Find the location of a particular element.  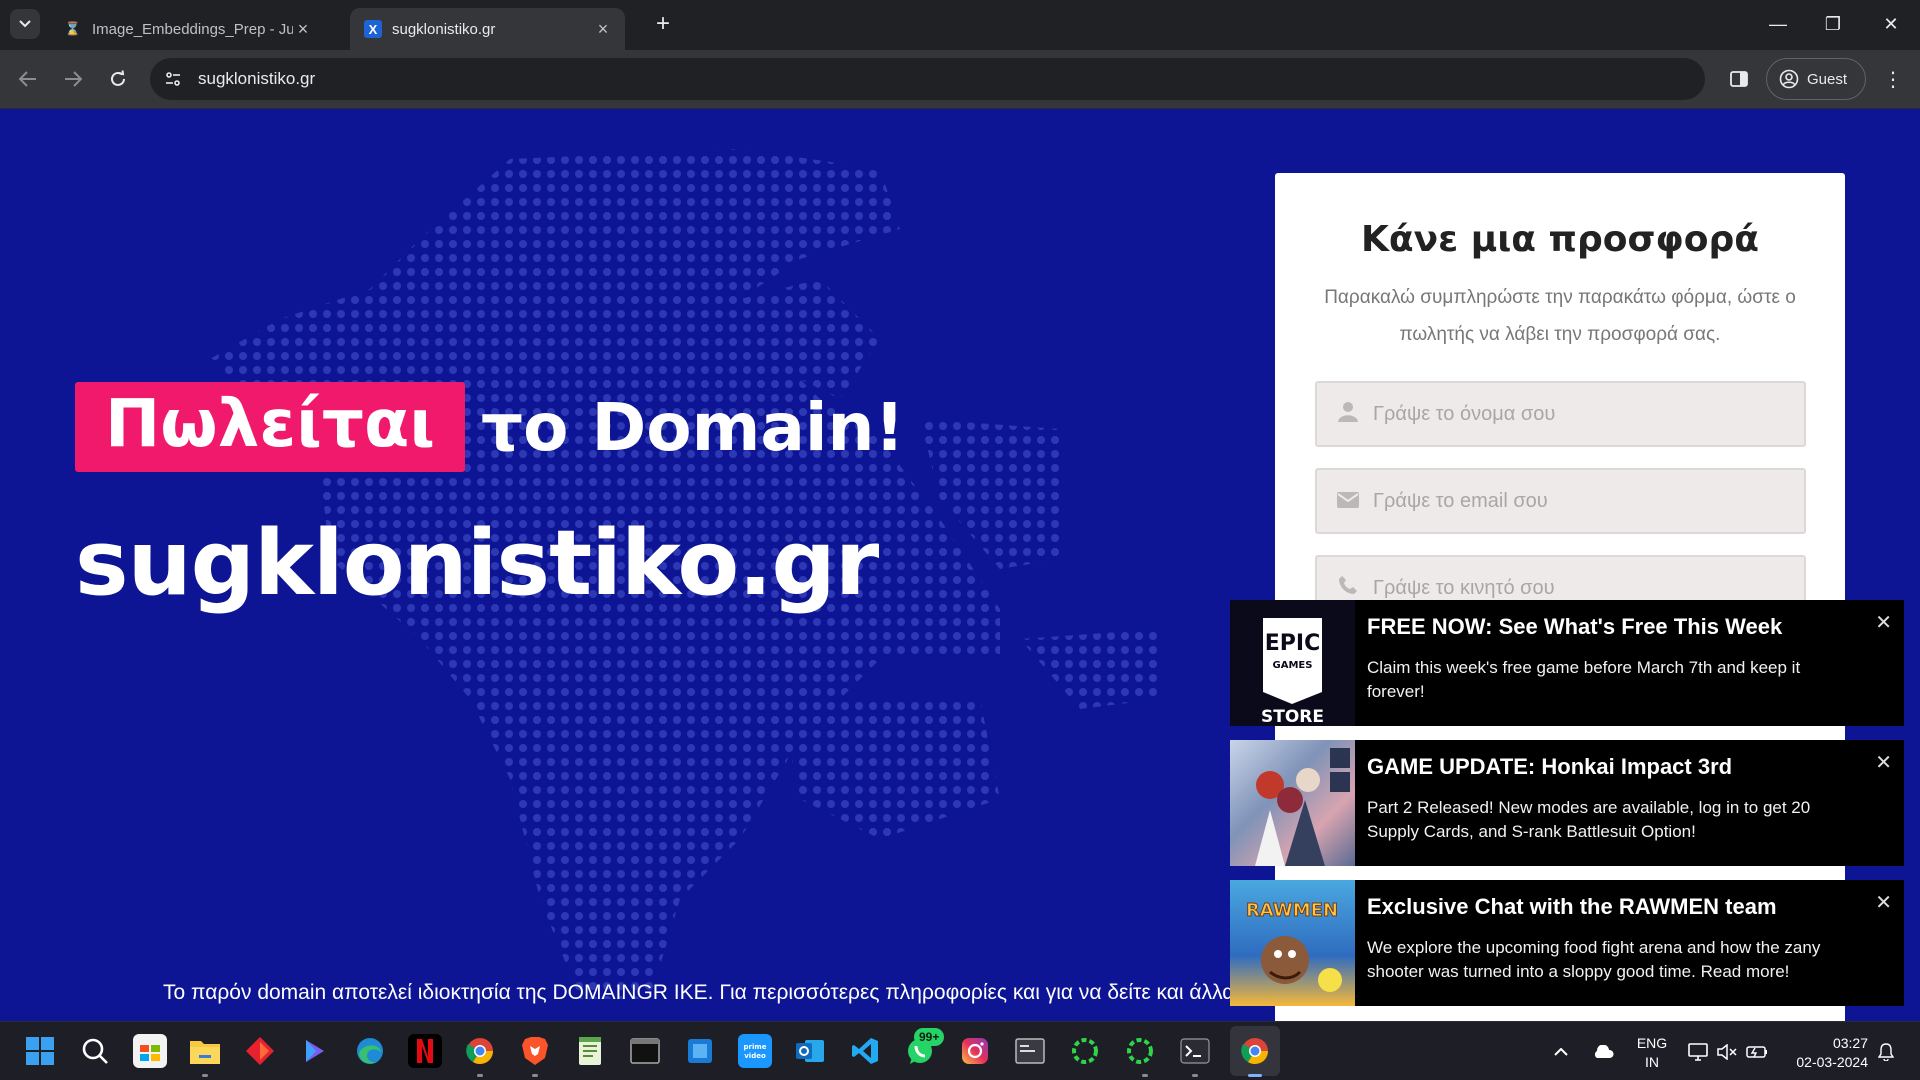

restore-button: ❐ is located at coordinates (1833, 24).